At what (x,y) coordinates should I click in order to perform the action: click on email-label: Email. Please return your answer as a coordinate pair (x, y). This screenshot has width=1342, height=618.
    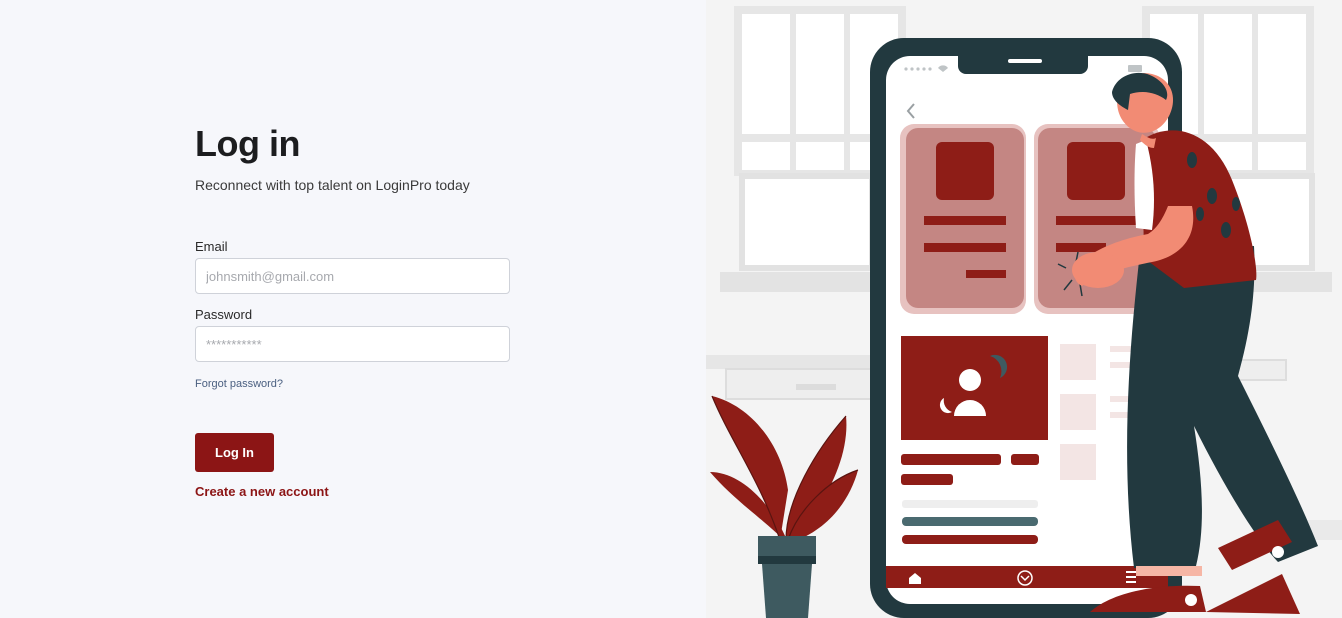
    Looking at the image, I should click on (211, 246).